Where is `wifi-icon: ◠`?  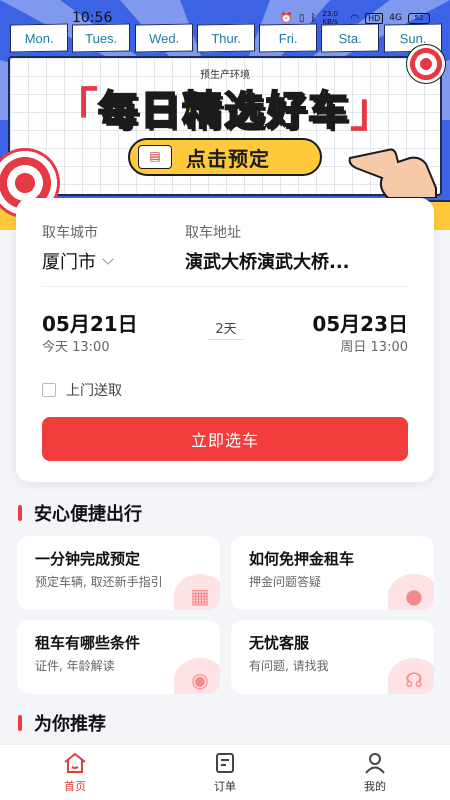 wifi-icon: ◠ is located at coordinates (355, 18).